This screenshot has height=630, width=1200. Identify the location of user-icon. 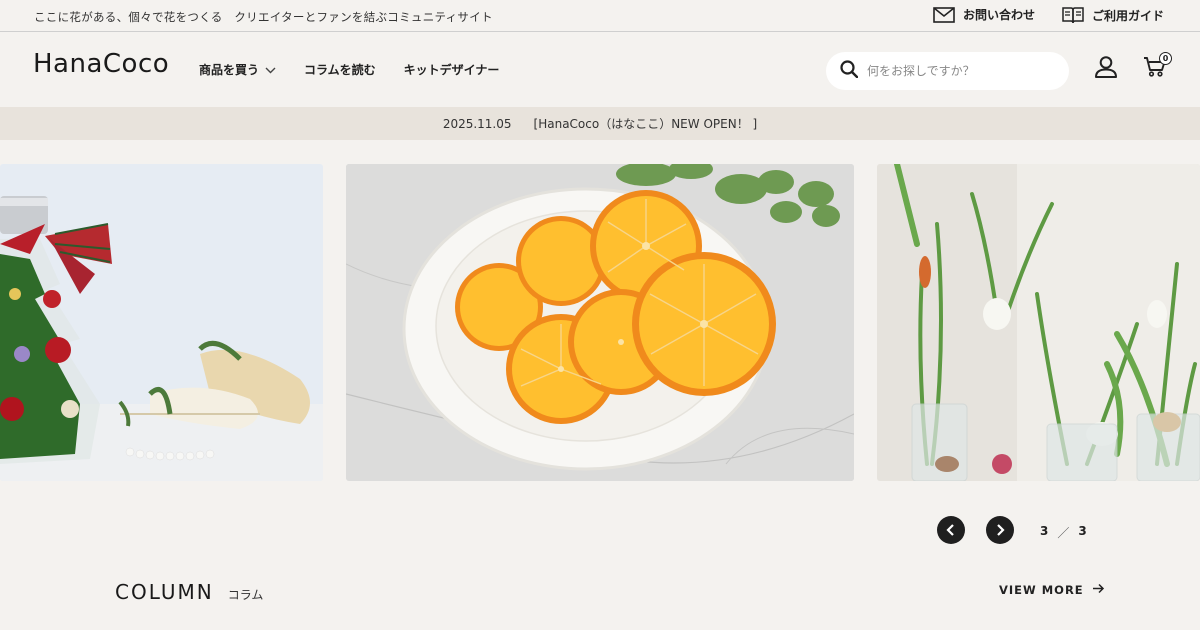
(1106, 69).